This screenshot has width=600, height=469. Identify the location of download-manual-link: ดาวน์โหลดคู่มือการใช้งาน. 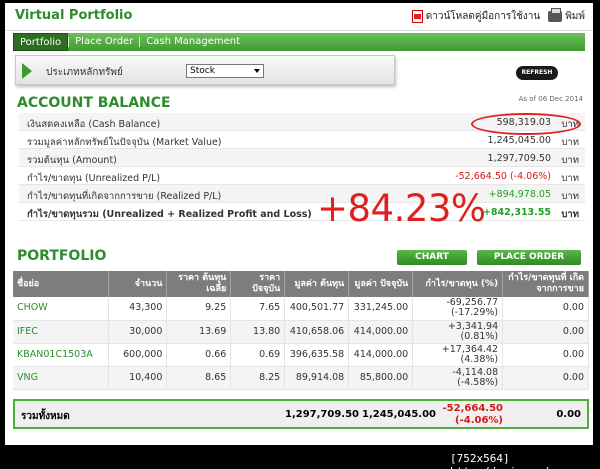
(476, 16).